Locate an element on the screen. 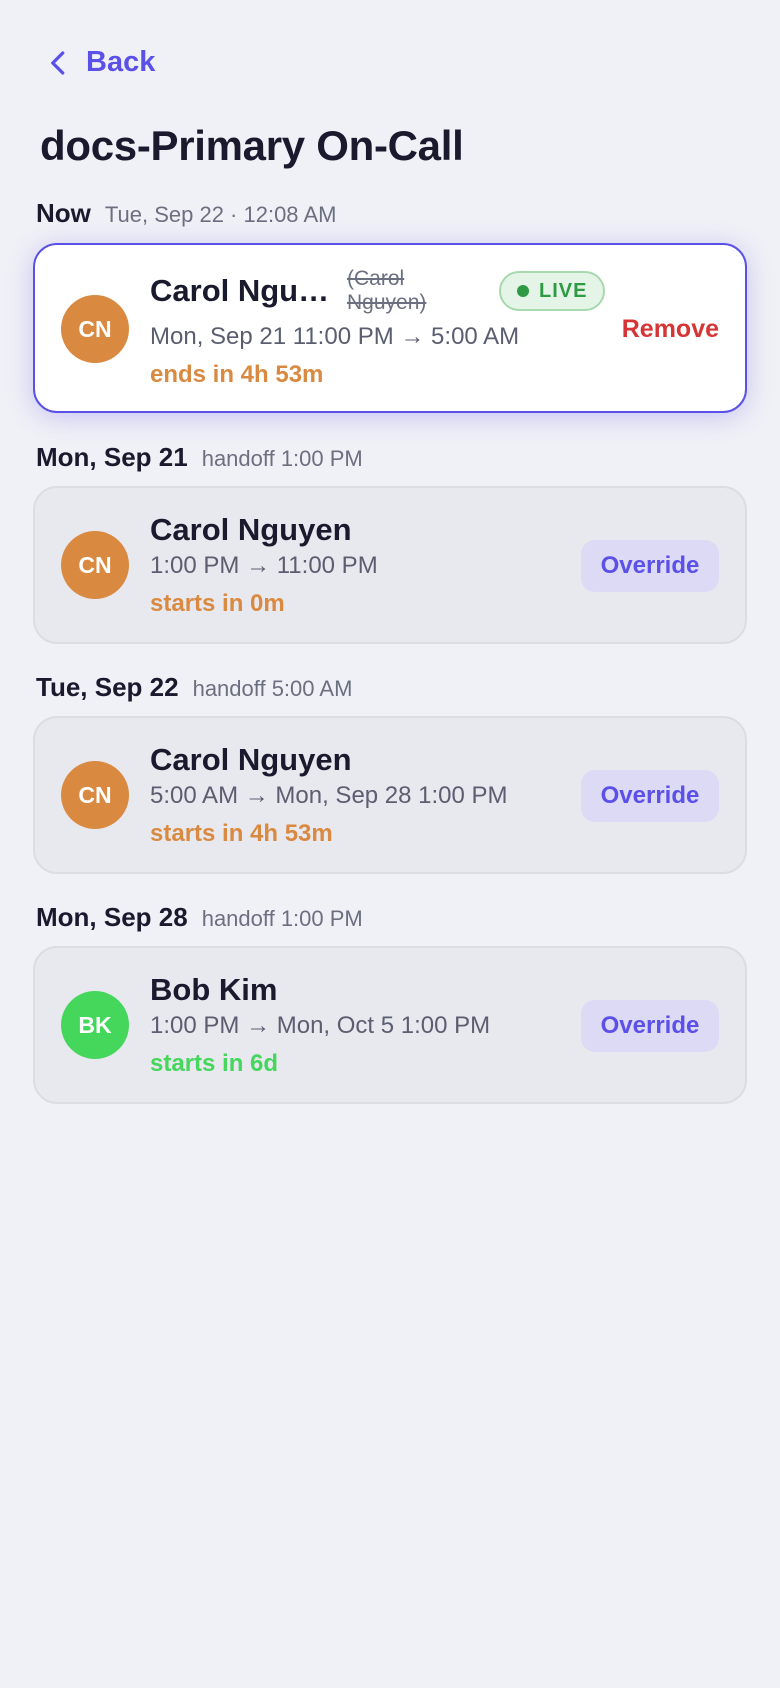  back-label: Back is located at coordinates (121, 62).